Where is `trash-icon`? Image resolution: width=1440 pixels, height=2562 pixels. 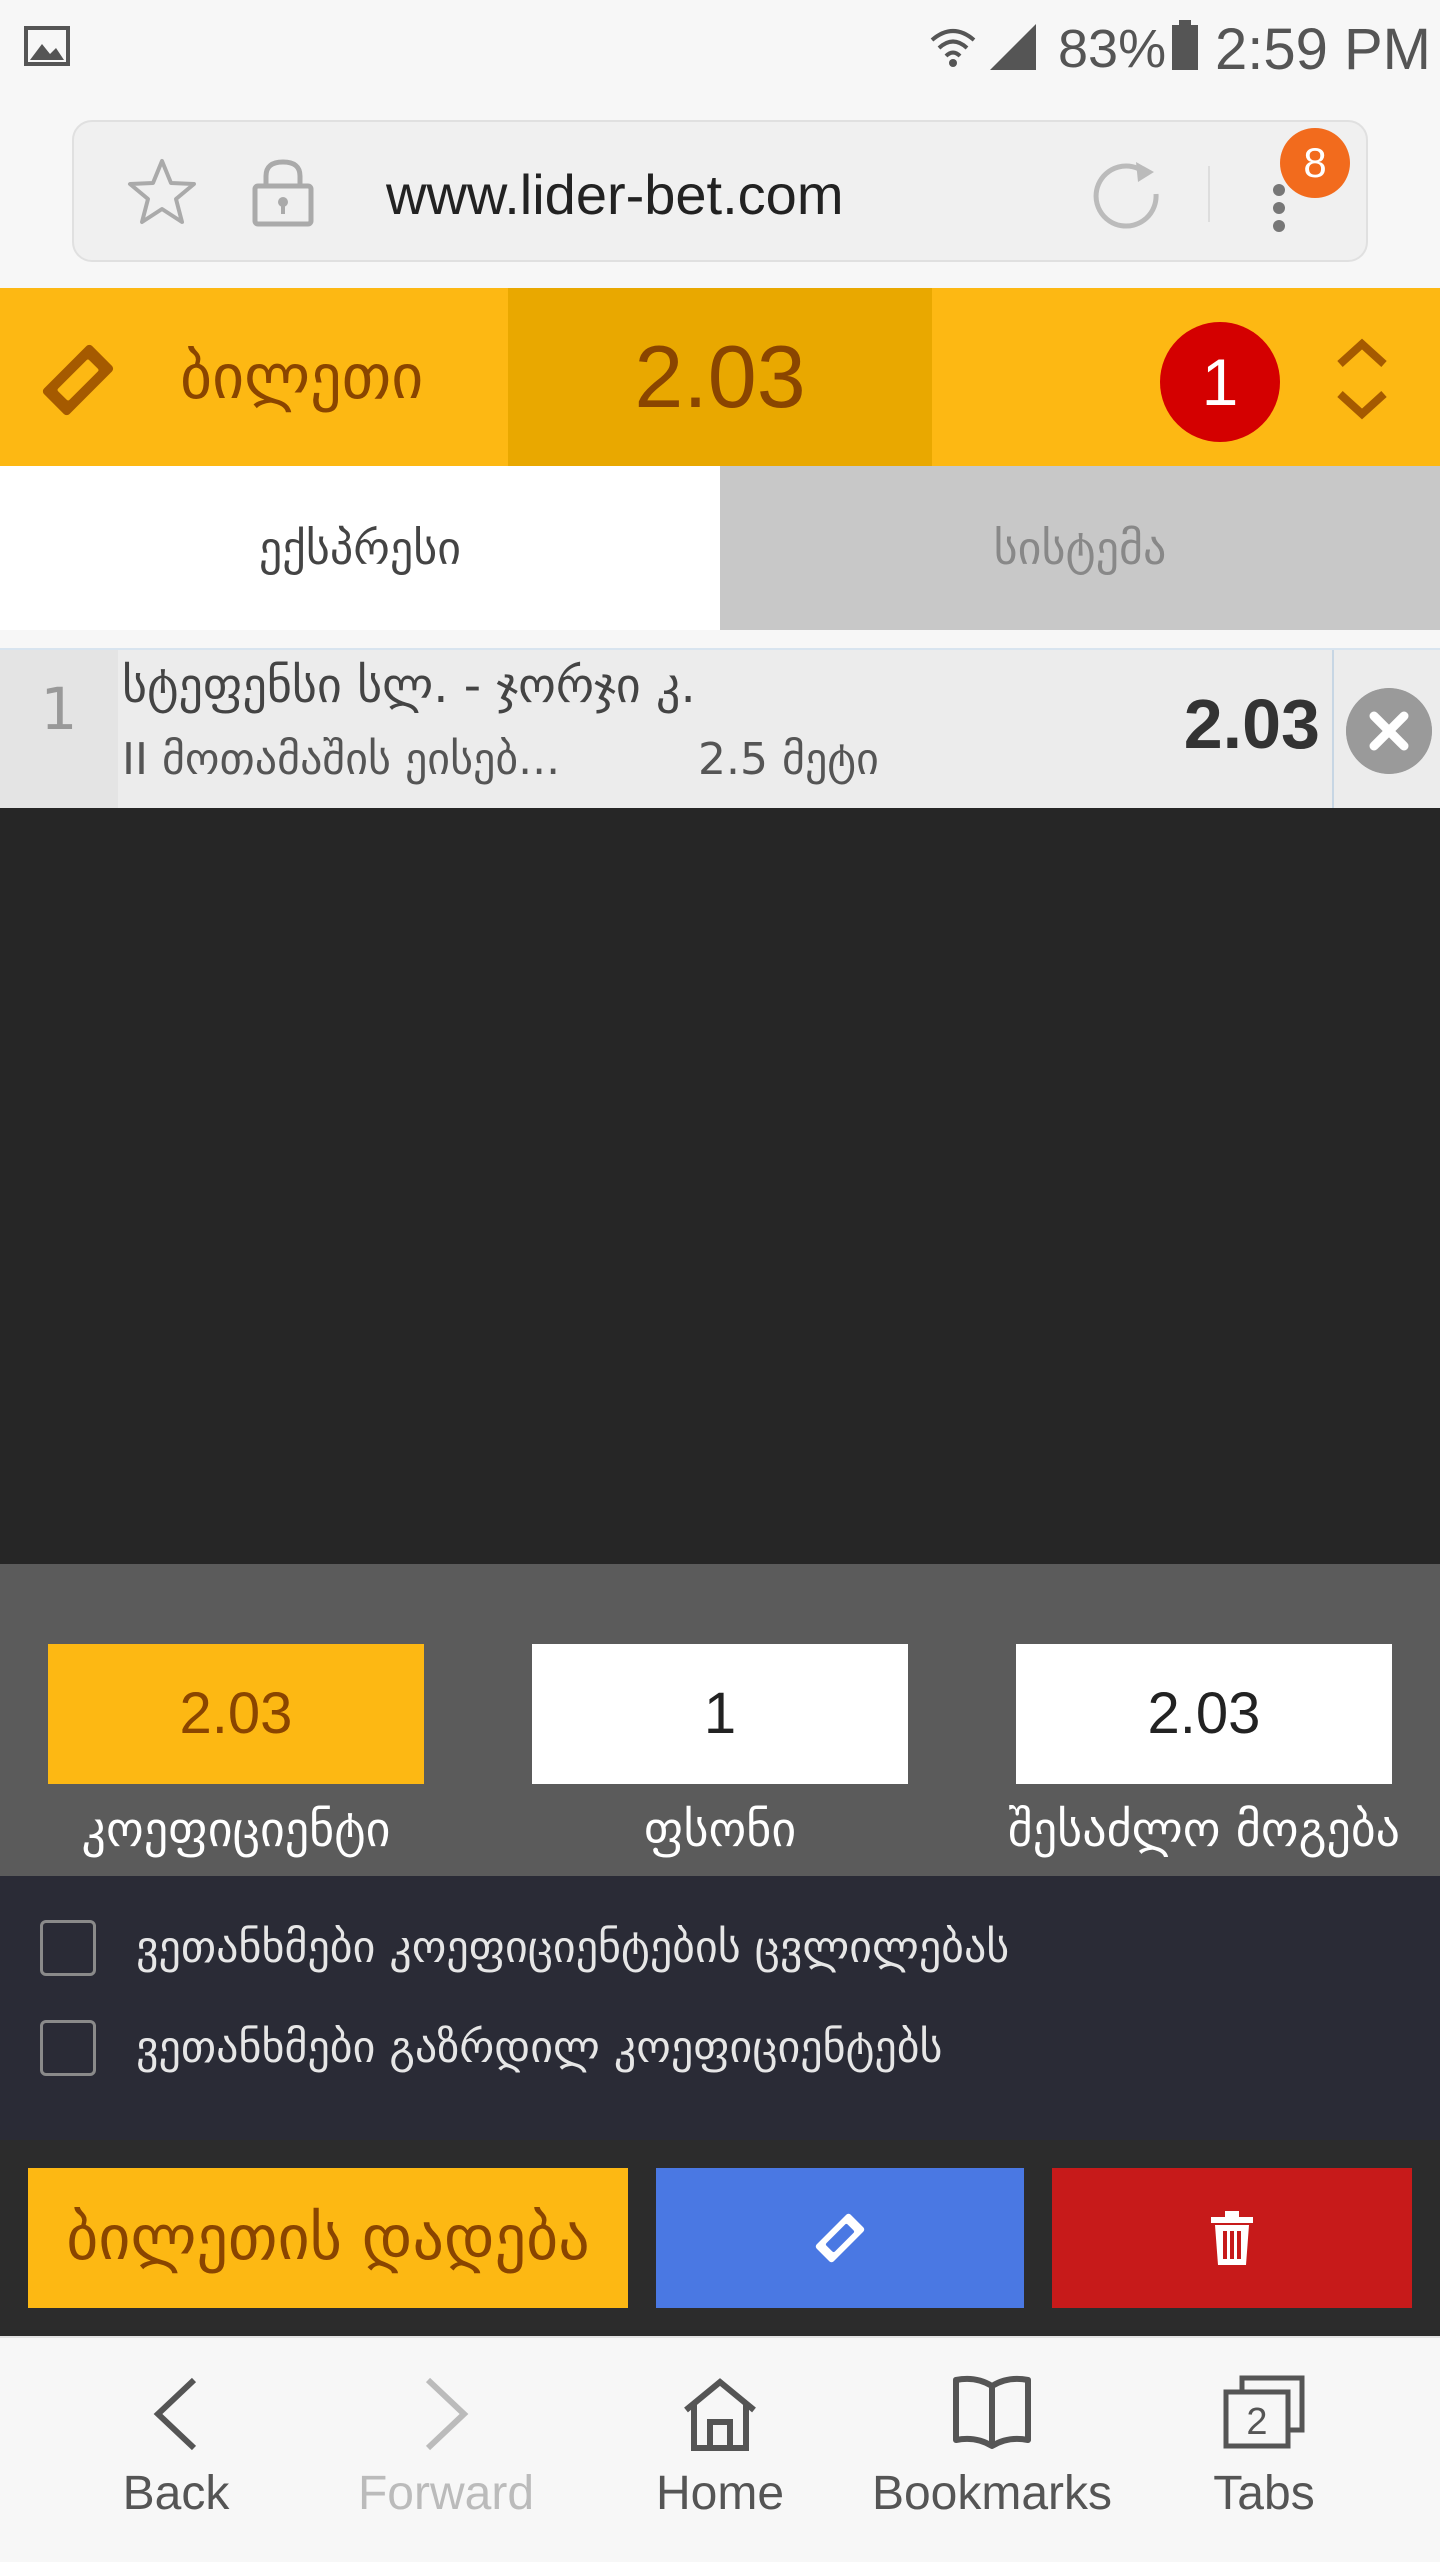
trash-icon is located at coordinates (1232, 2238).